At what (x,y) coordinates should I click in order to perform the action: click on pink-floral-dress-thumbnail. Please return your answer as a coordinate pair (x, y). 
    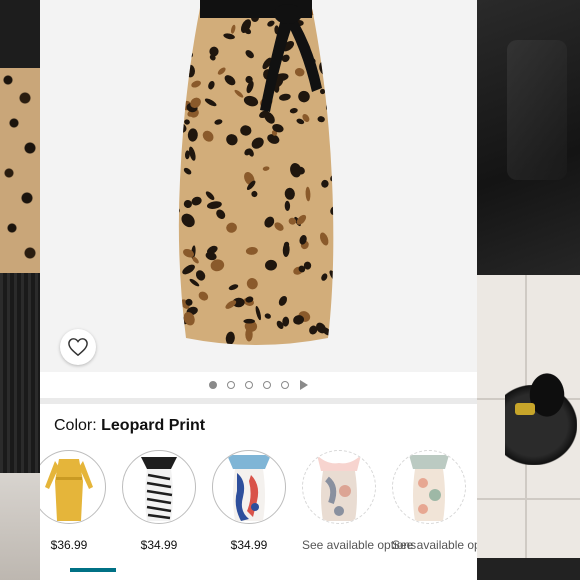
    Looking at the image, I should click on (339, 488).